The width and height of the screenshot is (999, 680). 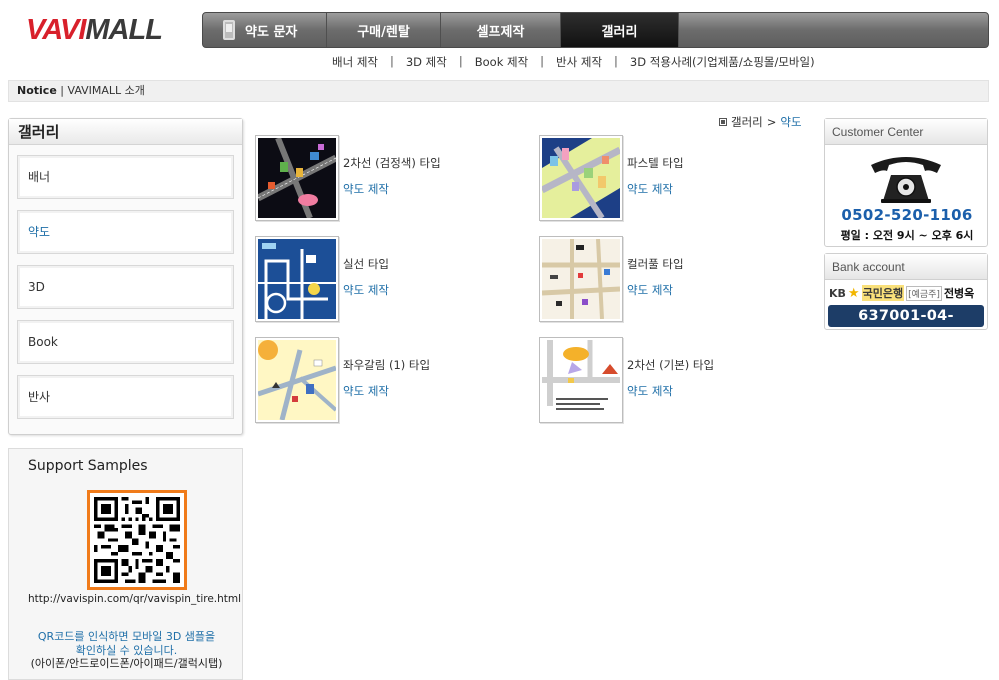 I want to click on breadcrumb: 갤러리 > 약도, so click(x=760, y=122).